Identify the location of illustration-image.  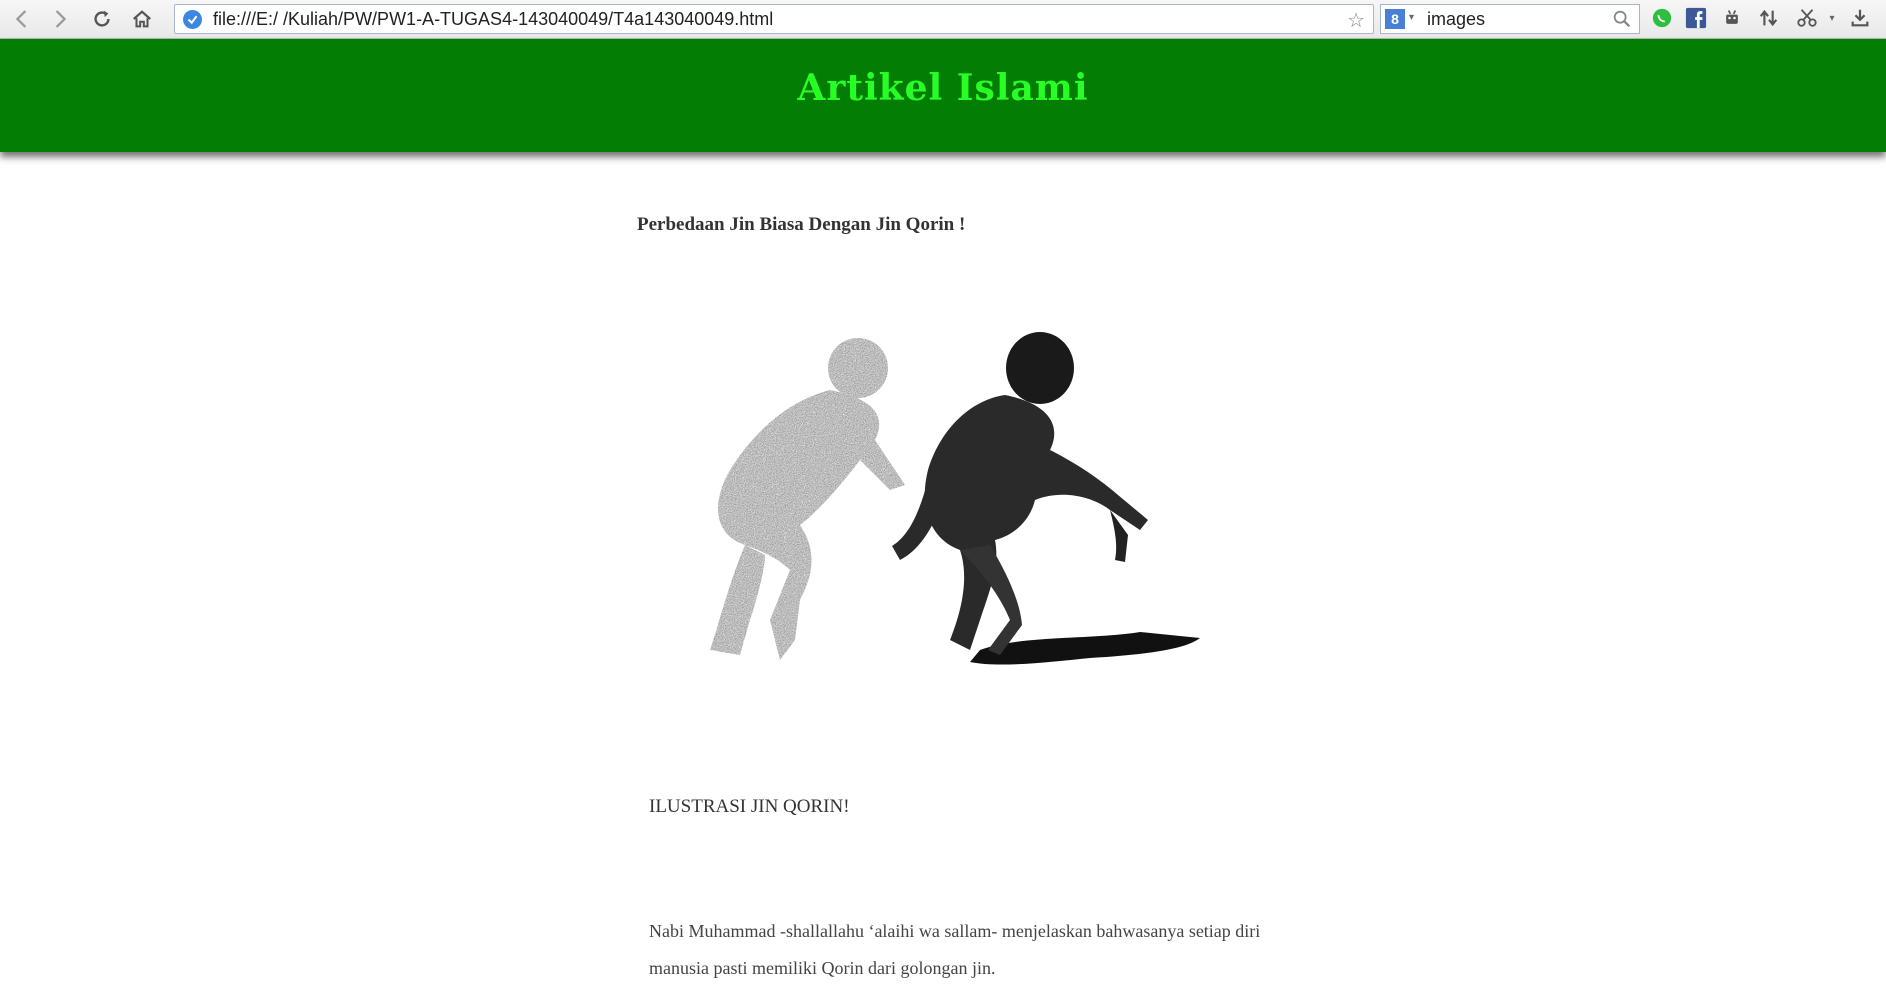
(955, 498).